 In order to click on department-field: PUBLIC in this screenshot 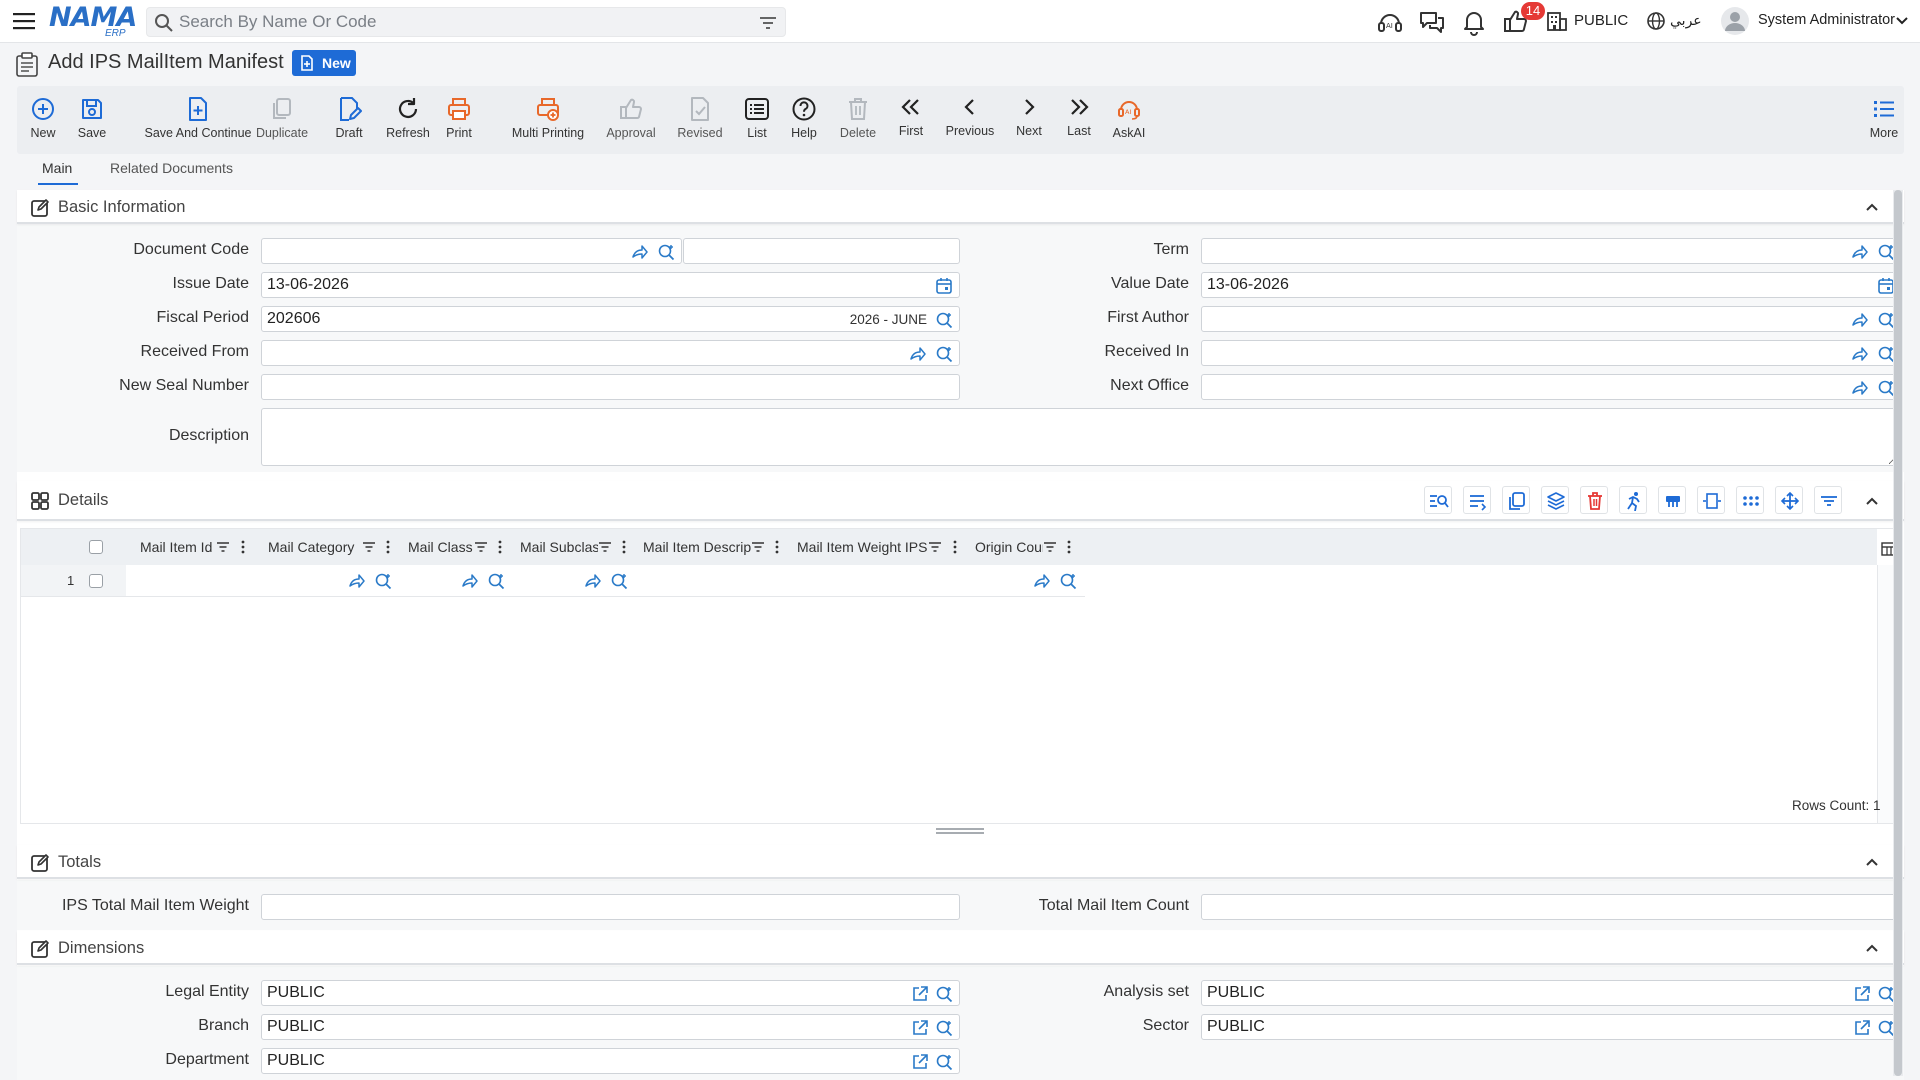, I will do `click(610, 1061)`.